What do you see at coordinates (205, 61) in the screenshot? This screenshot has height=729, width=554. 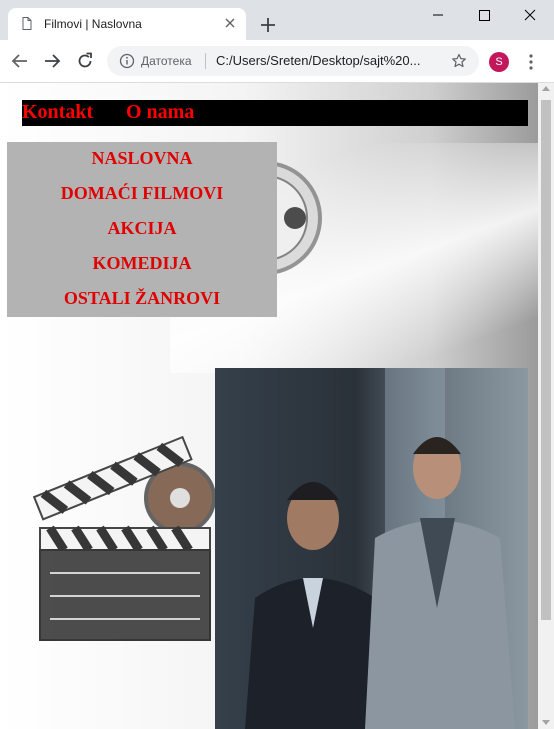 I see `omnibox-divider` at bounding box center [205, 61].